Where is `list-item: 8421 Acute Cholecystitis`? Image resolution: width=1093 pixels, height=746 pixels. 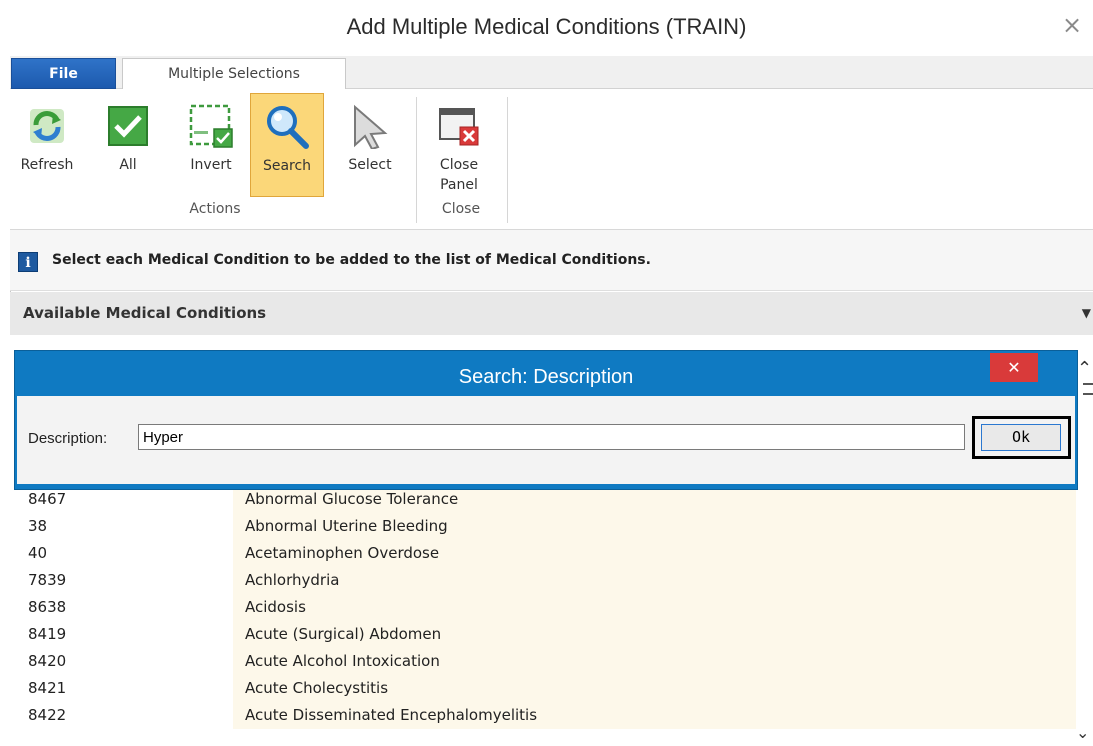 list-item: 8421 Acute Cholecystitis is located at coordinates (543, 688).